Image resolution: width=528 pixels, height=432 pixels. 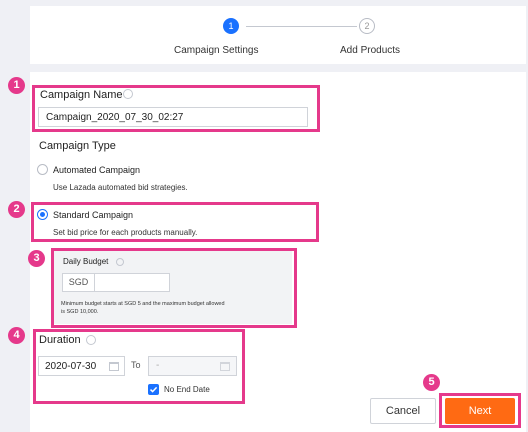 I want to click on callout-1: 1, so click(x=16, y=85).